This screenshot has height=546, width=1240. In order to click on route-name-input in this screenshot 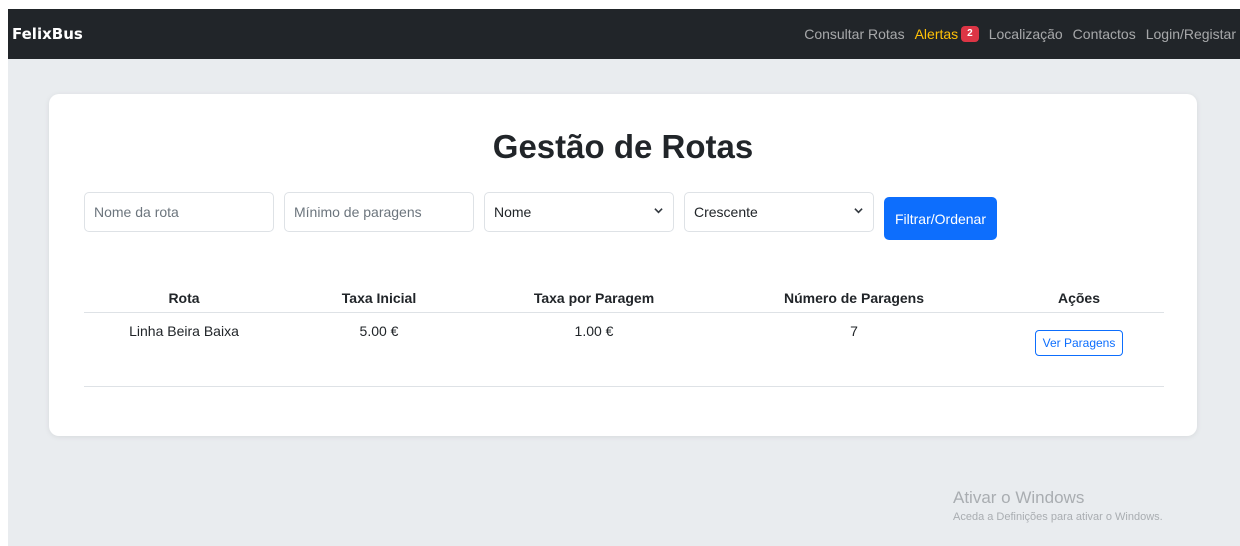, I will do `click(179, 212)`.